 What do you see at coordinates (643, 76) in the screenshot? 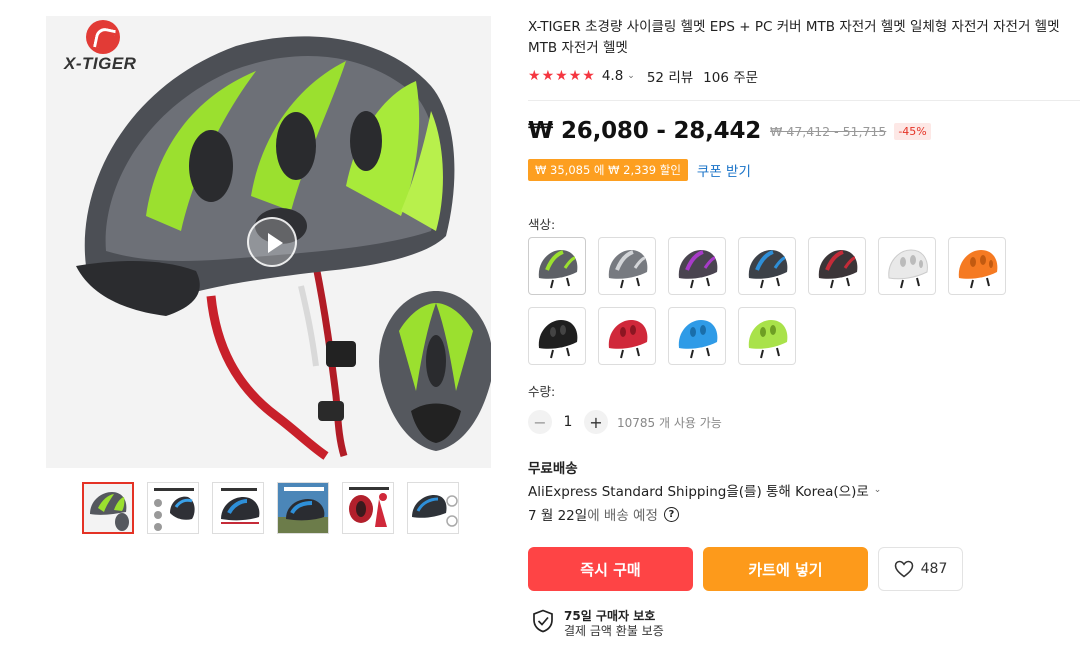
I see `rating-row: ★ ★ ★ ★ ★ 4.8 ⌄ 52 리뷰 106 주문` at bounding box center [643, 76].